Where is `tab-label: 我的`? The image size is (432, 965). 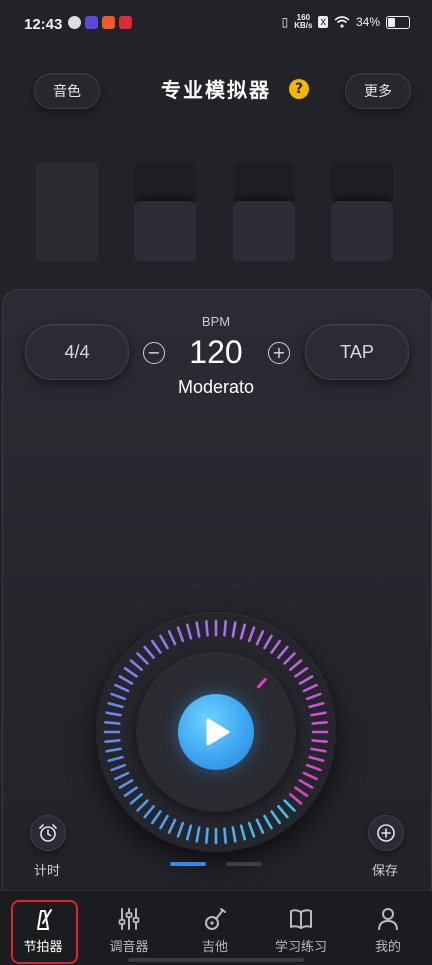
tab-label: 我的 is located at coordinates (387, 947).